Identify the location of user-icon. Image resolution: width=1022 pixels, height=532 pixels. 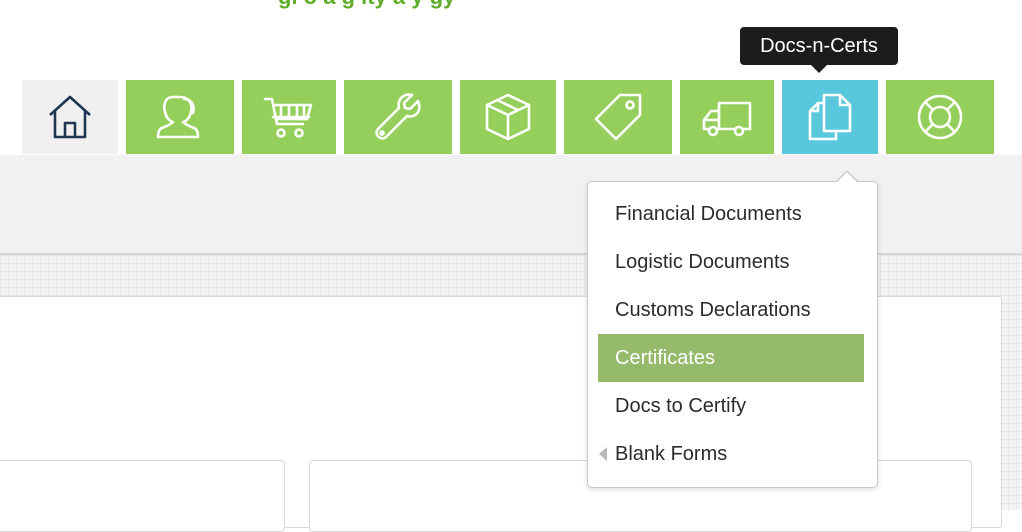
(178, 117).